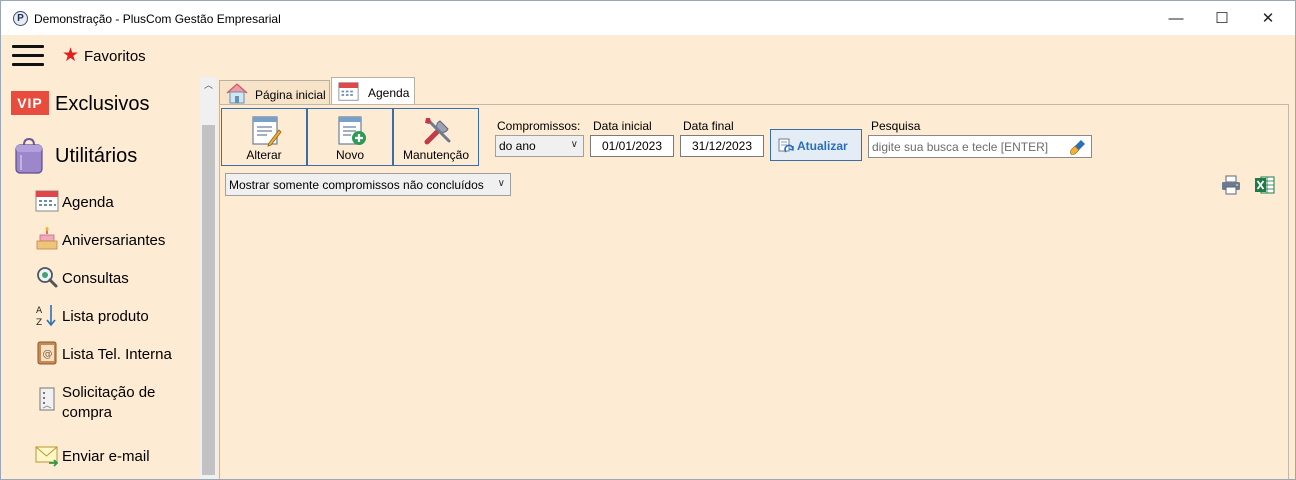  I want to click on start-date-label: Data inicial, so click(622, 126).